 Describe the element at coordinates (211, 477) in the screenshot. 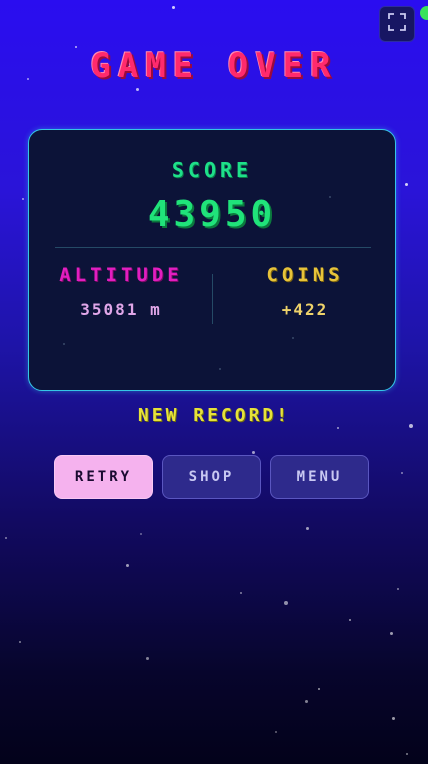

I see `shop-button: SHOP` at that location.